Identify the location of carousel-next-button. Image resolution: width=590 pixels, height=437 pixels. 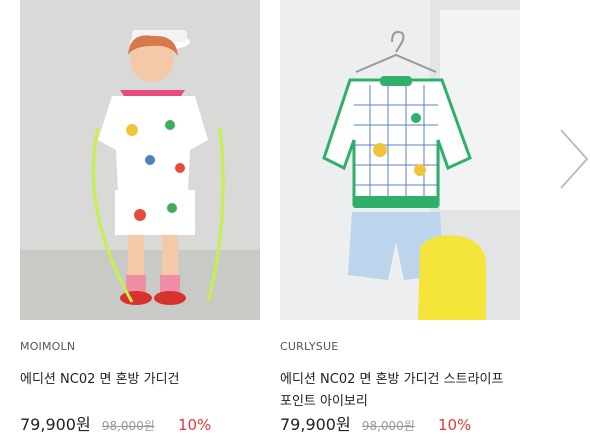
(573, 159).